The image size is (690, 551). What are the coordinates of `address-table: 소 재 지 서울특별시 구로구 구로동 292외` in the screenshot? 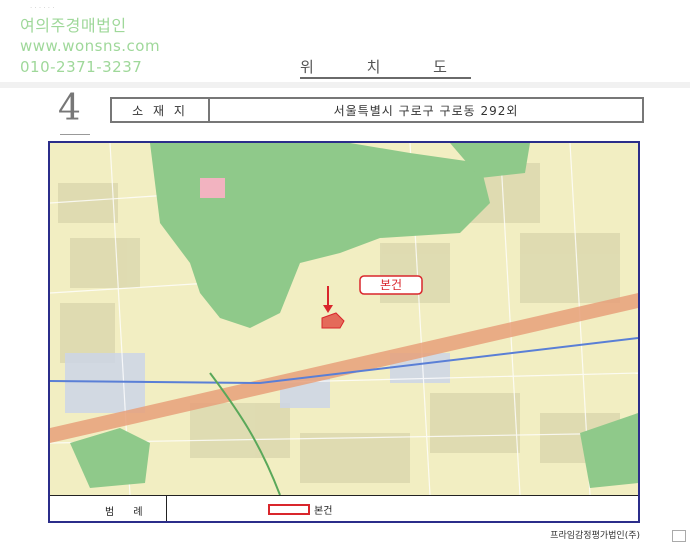 It's located at (377, 110).